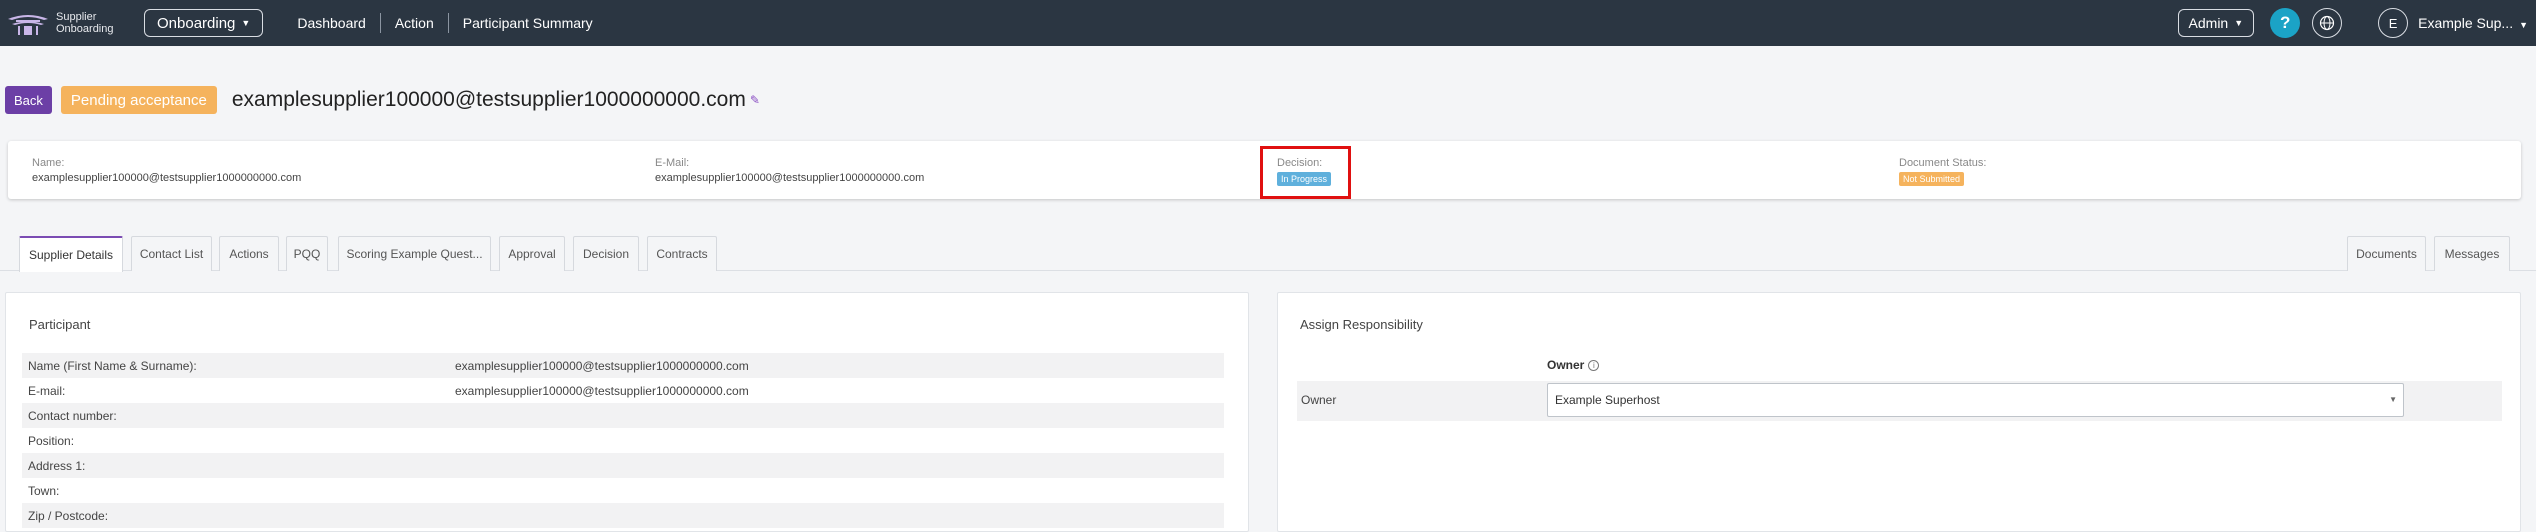  I want to click on summary-name-label: Name:, so click(48, 163).